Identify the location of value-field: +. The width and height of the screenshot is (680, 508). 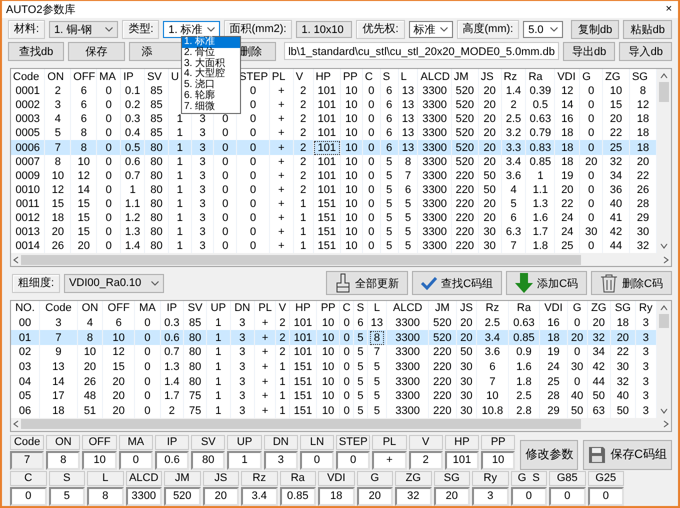
(389, 460).